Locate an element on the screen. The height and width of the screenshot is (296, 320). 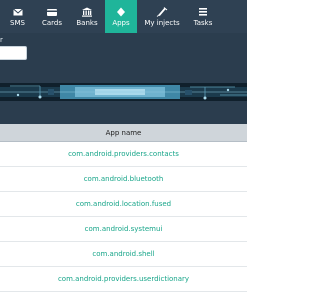
circuit-banner is located at coordinates (123, 92).